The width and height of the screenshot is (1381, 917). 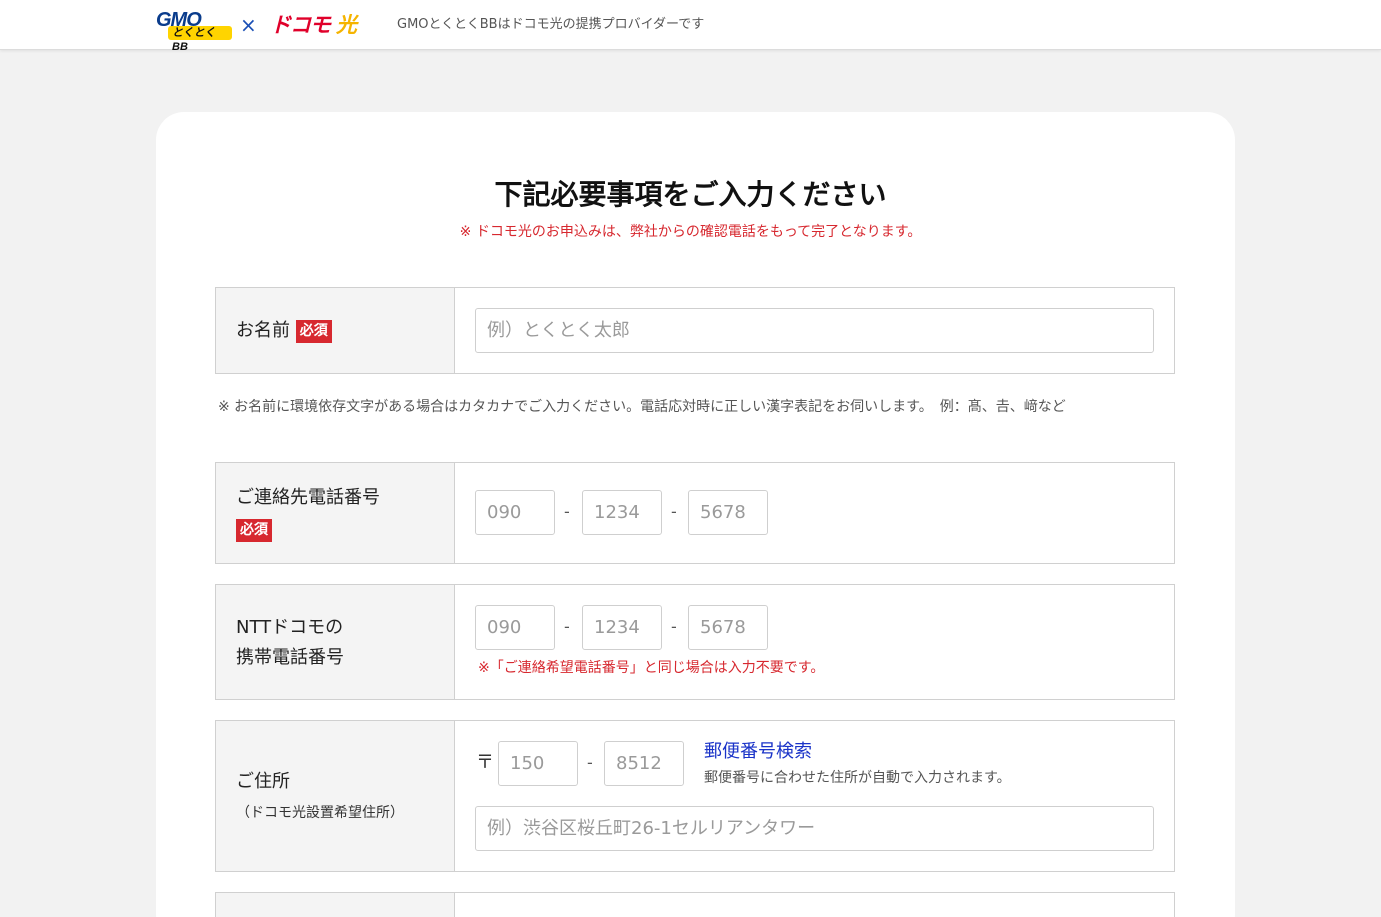 I want to click on form-title: 下記必要事項をご入力ください, so click(x=690, y=194).